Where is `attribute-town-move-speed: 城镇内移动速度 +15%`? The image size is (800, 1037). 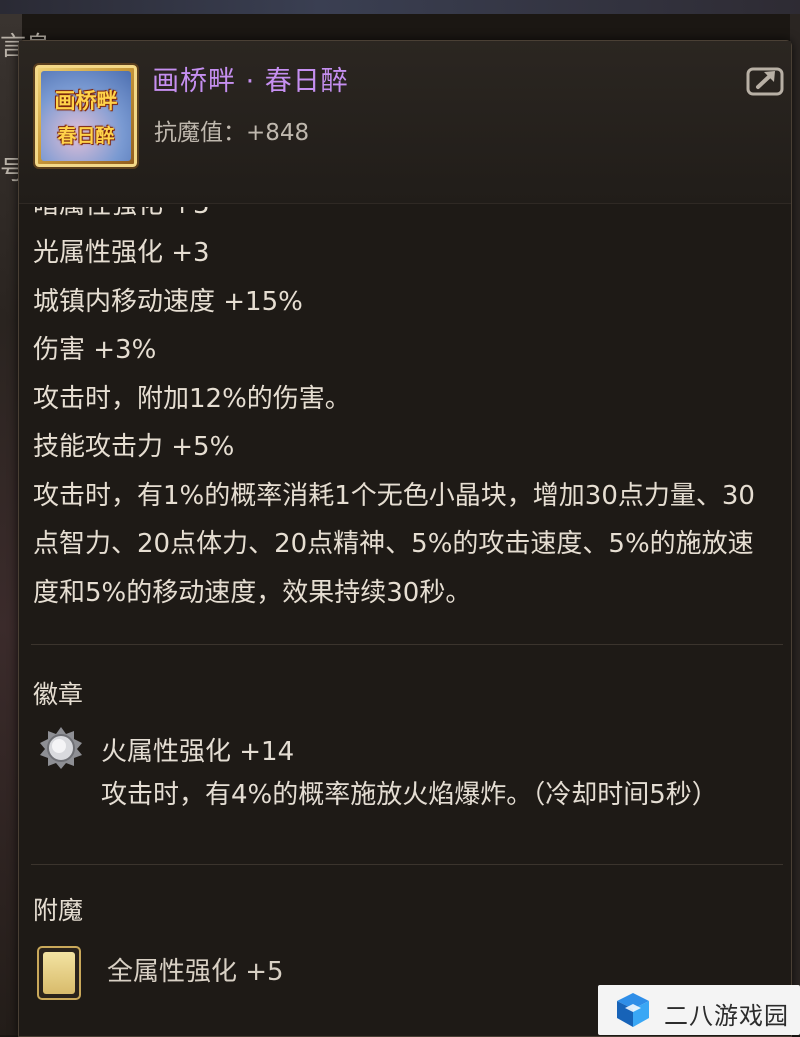 attribute-town-move-speed: 城镇内移动速度 +15% is located at coordinates (168, 301).